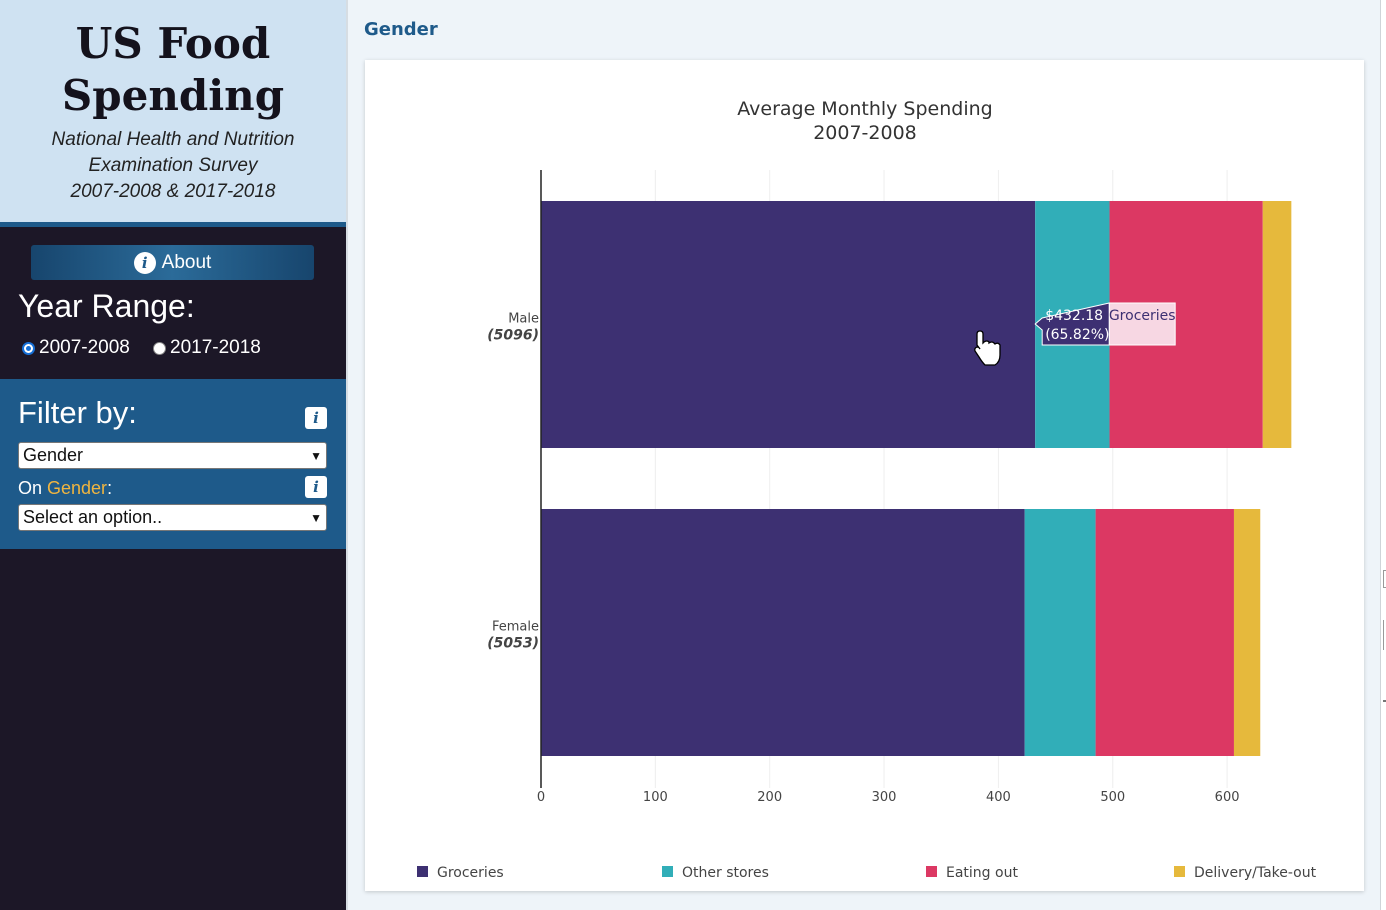 This screenshot has height=910, width=1386. I want to click on option-select: Select an option.. ▼, so click(172, 517).